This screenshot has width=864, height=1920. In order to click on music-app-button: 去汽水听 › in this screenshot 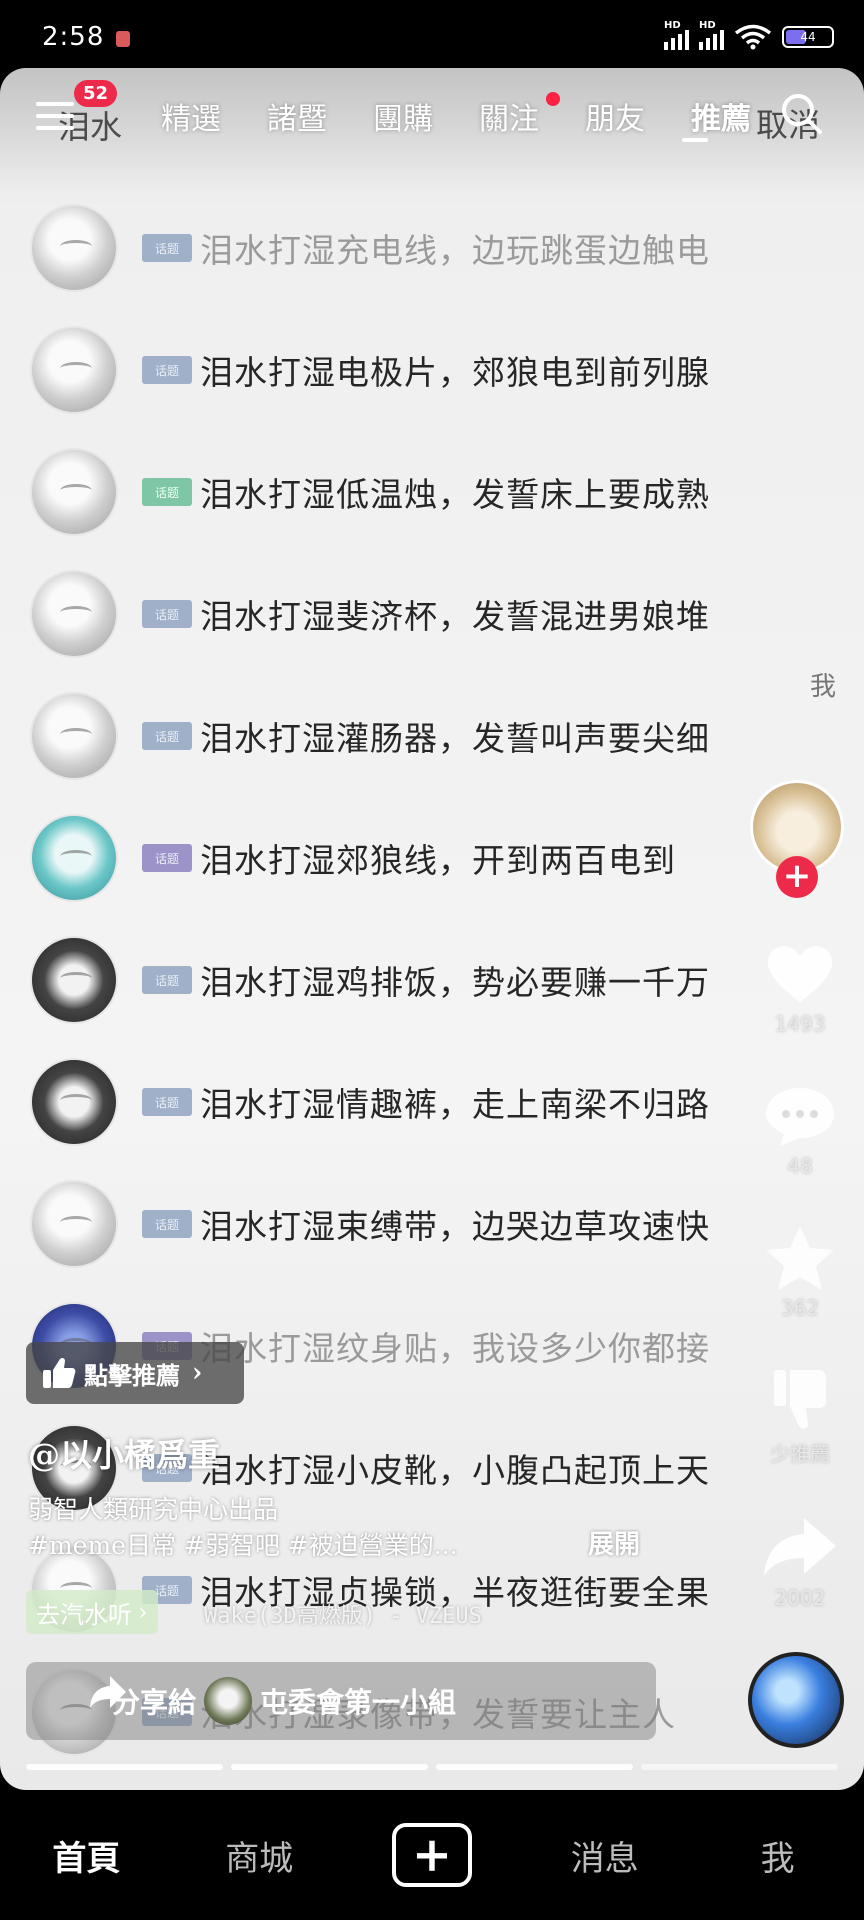, I will do `click(92, 1612)`.